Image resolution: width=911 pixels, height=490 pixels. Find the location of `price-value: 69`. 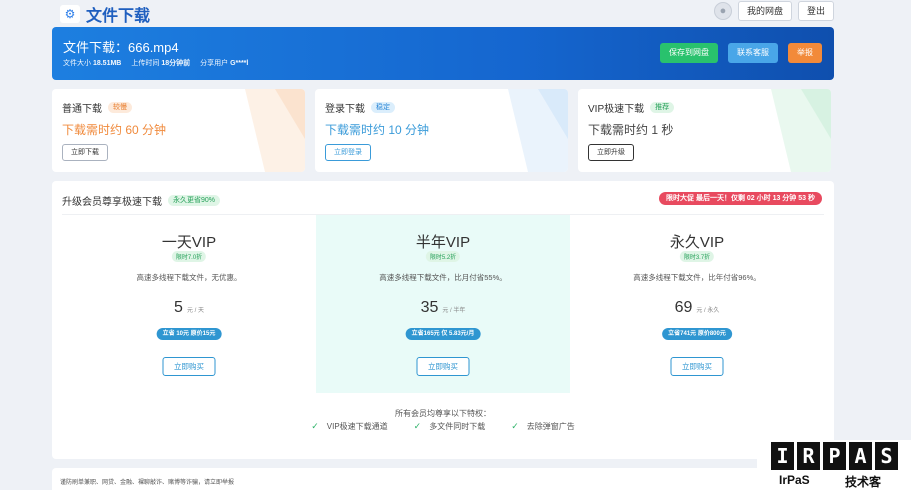

price-value: 69 is located at coordinates (683, 307).